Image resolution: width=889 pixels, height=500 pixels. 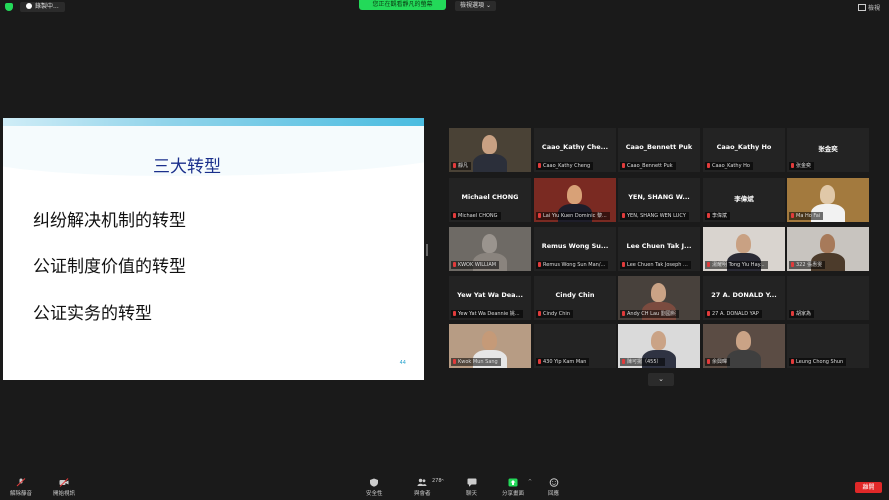 What do you see at coordinates (650, 166) in the screenshot?
I see `participant-name: Caao_Bennett Puk` at bounding box center [650, 166].